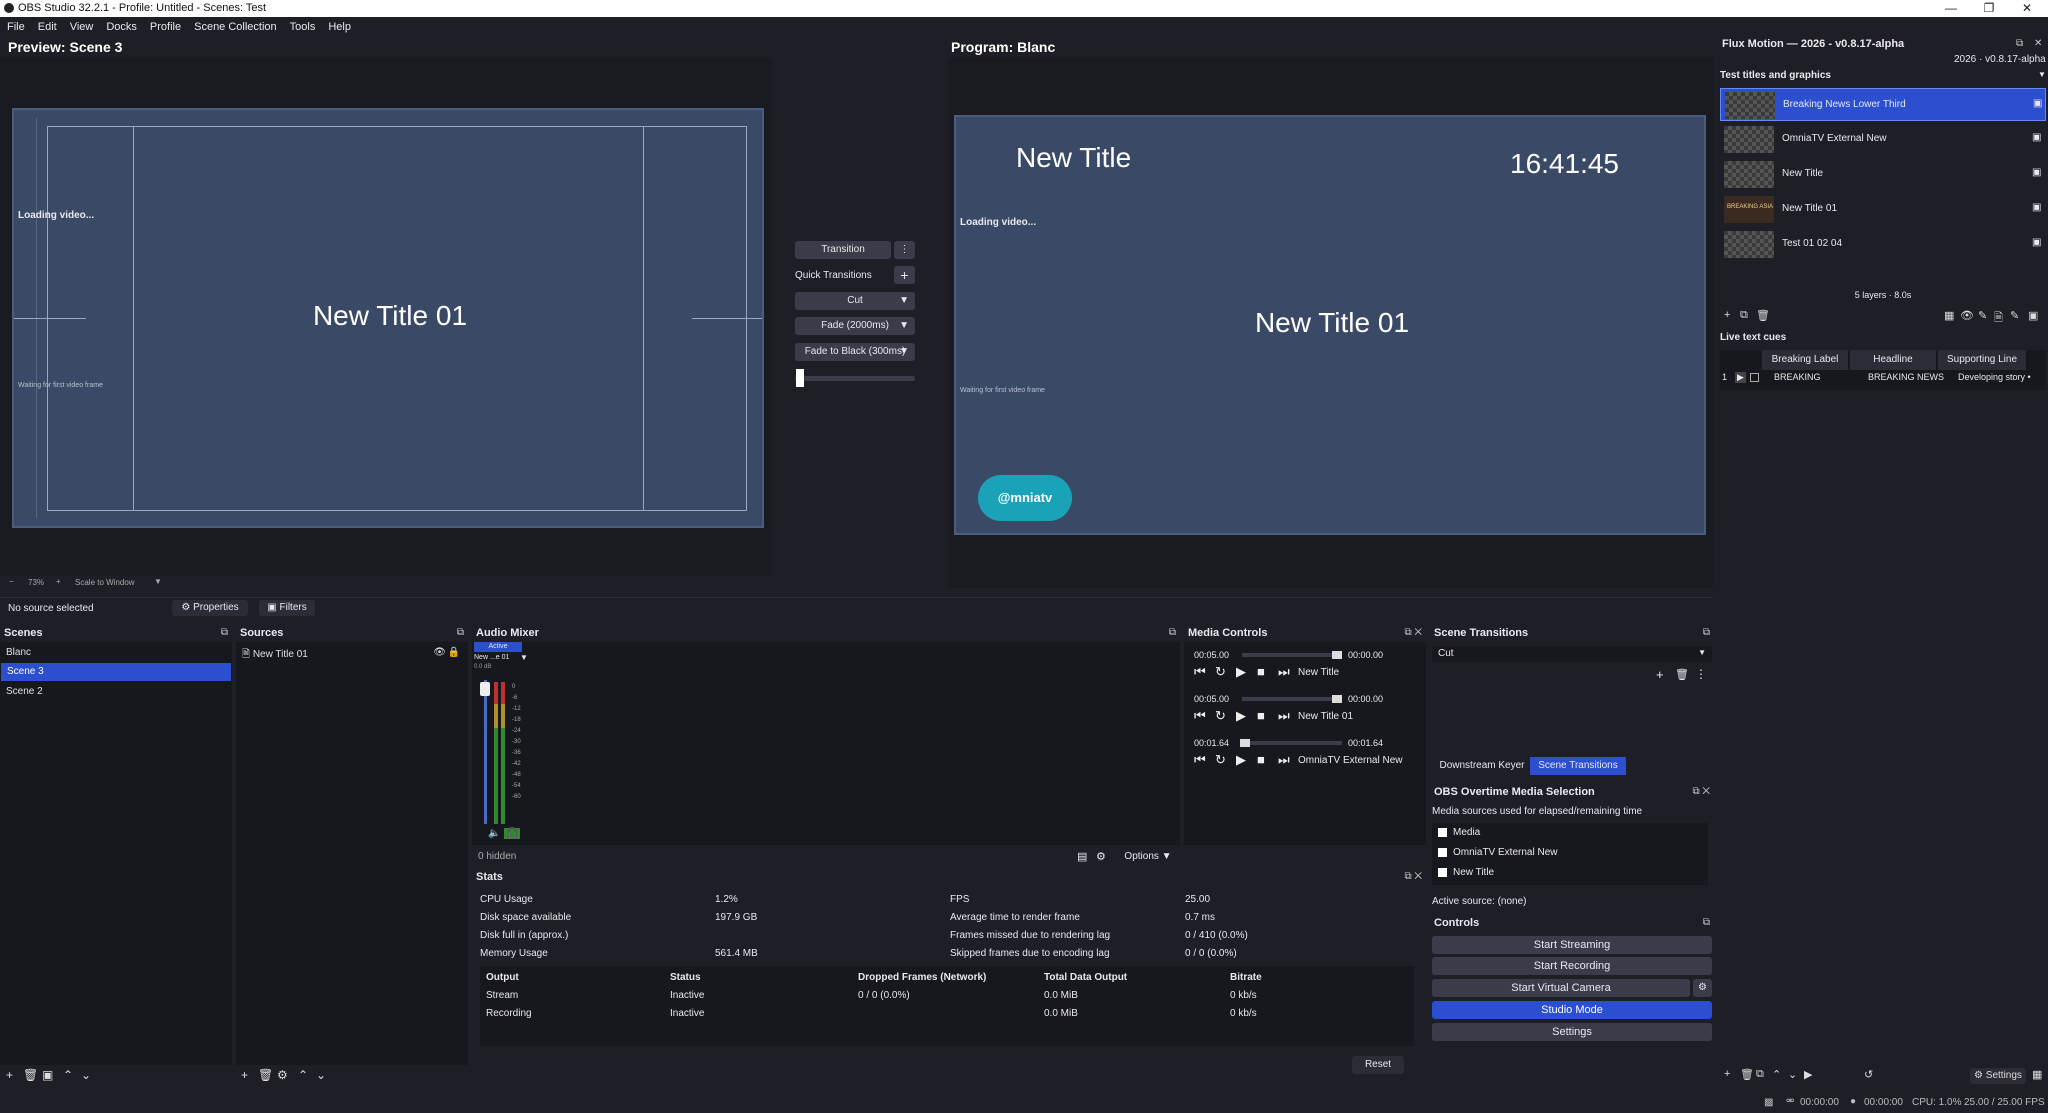 The height and width of the screenshot is (1113, 2048). Describe the element at coordinates (165, 27) in the screenshot. I see `menu-profile: Profile` at that location.